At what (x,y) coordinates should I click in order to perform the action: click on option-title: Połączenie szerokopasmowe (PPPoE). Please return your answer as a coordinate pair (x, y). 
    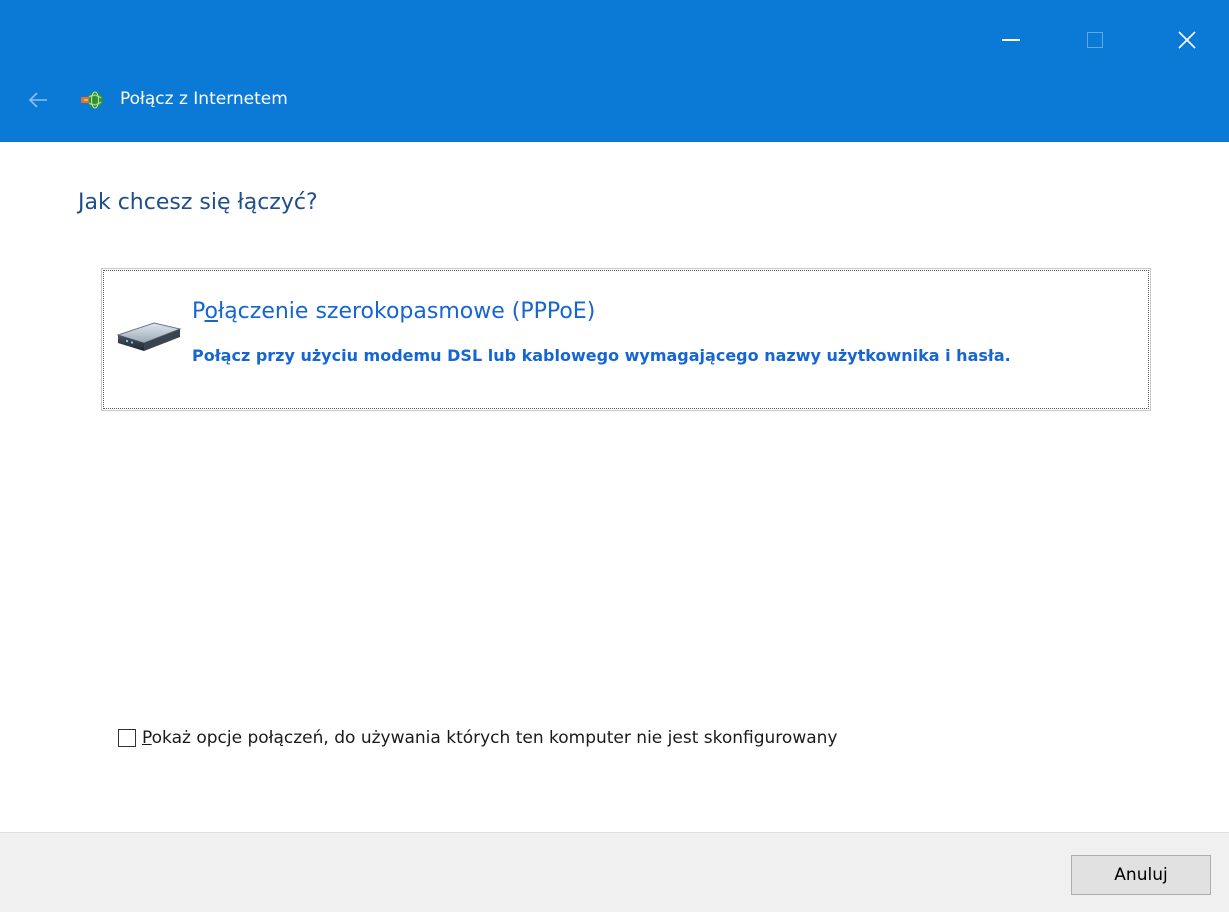
    Looking at the image, I should click on (394, 311).